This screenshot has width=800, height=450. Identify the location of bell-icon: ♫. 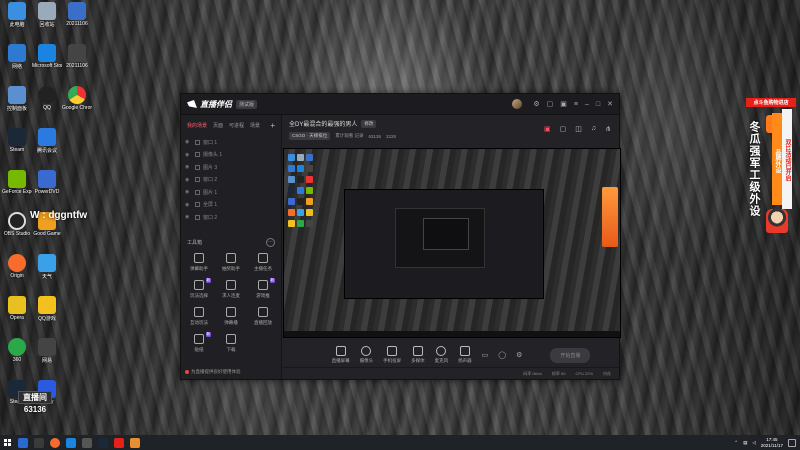
(593, 129).